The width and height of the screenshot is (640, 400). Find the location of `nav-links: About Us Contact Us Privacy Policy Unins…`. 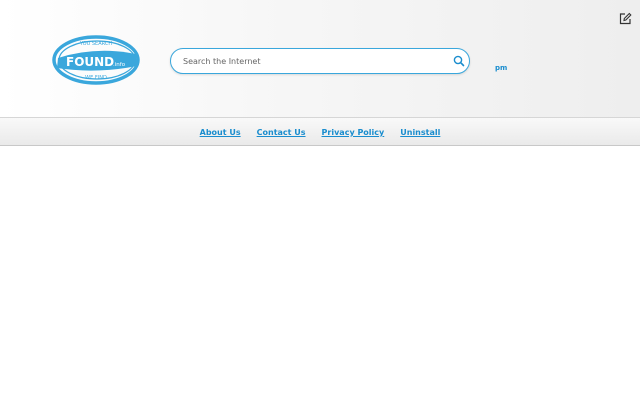

nav-links: About Us Contact Us Privacy Policy Unins… is located at coordinates (320, 132).